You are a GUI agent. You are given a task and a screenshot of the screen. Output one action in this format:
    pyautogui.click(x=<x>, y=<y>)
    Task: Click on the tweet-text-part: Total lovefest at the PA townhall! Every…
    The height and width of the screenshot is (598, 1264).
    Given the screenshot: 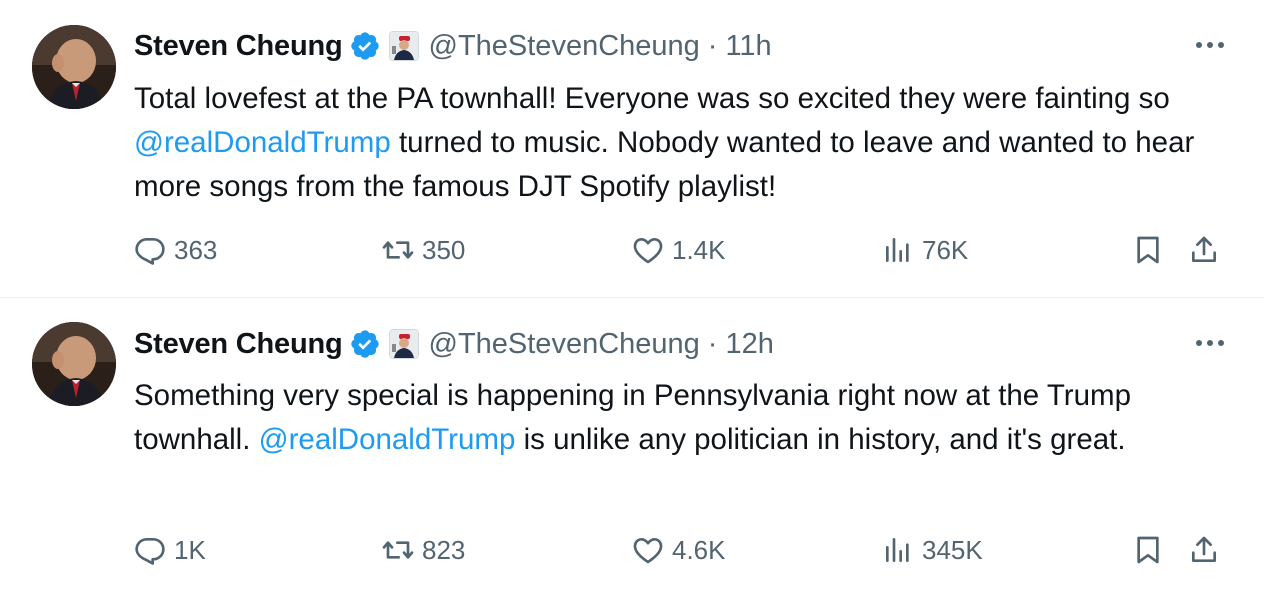 What is the action you would take?
    pyautogui.click(x=652, y=98)
    